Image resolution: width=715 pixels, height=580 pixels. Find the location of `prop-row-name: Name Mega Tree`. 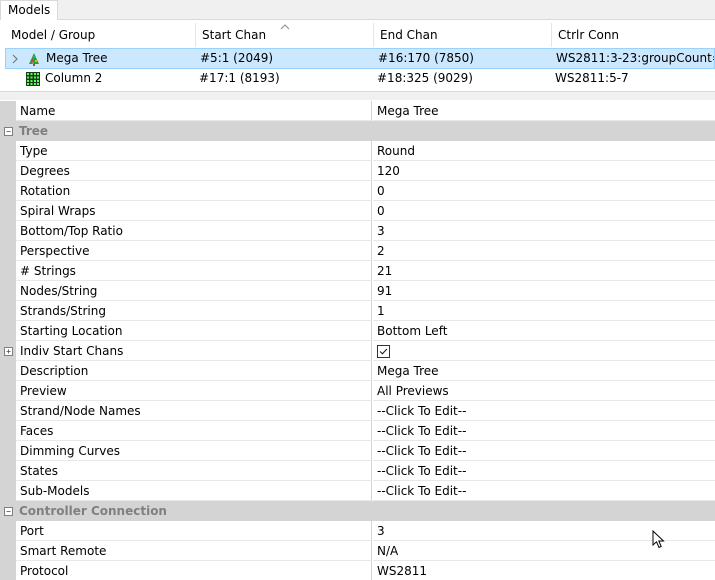

prop-row-name: Name Mega Tree is located at coordinates (357, 111).